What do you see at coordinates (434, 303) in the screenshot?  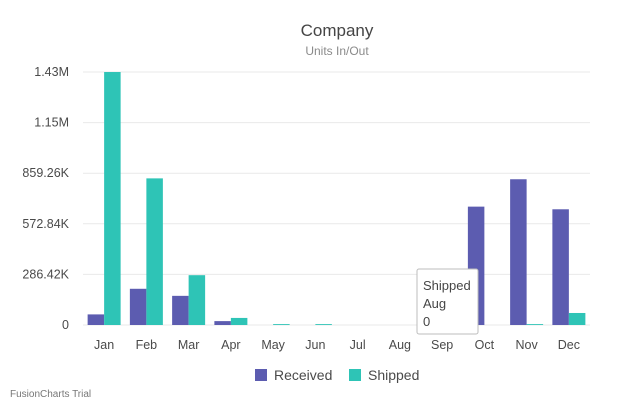 I see `tooltip-category: Aug` at bounding box center [434, 303].